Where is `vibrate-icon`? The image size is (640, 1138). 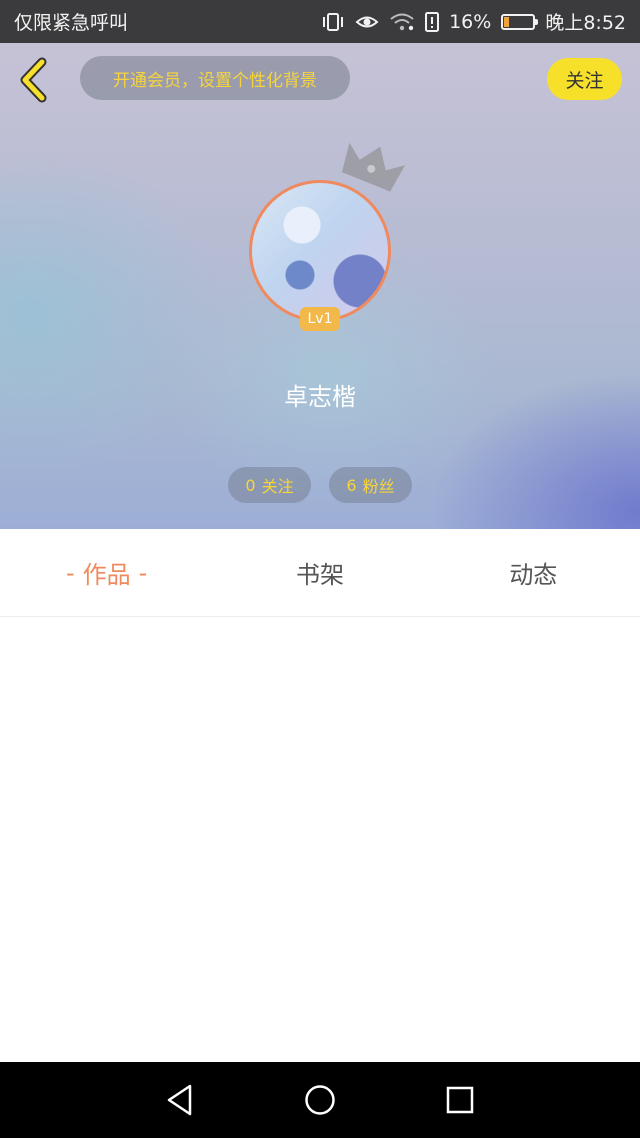 vibrate-icon is located at coordinates (333, 22).